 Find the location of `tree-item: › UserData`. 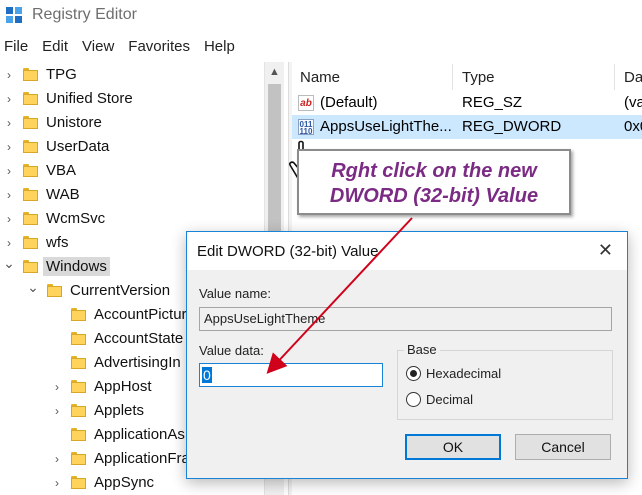

tree-item: › UserData is located at coordinates (132, 147).